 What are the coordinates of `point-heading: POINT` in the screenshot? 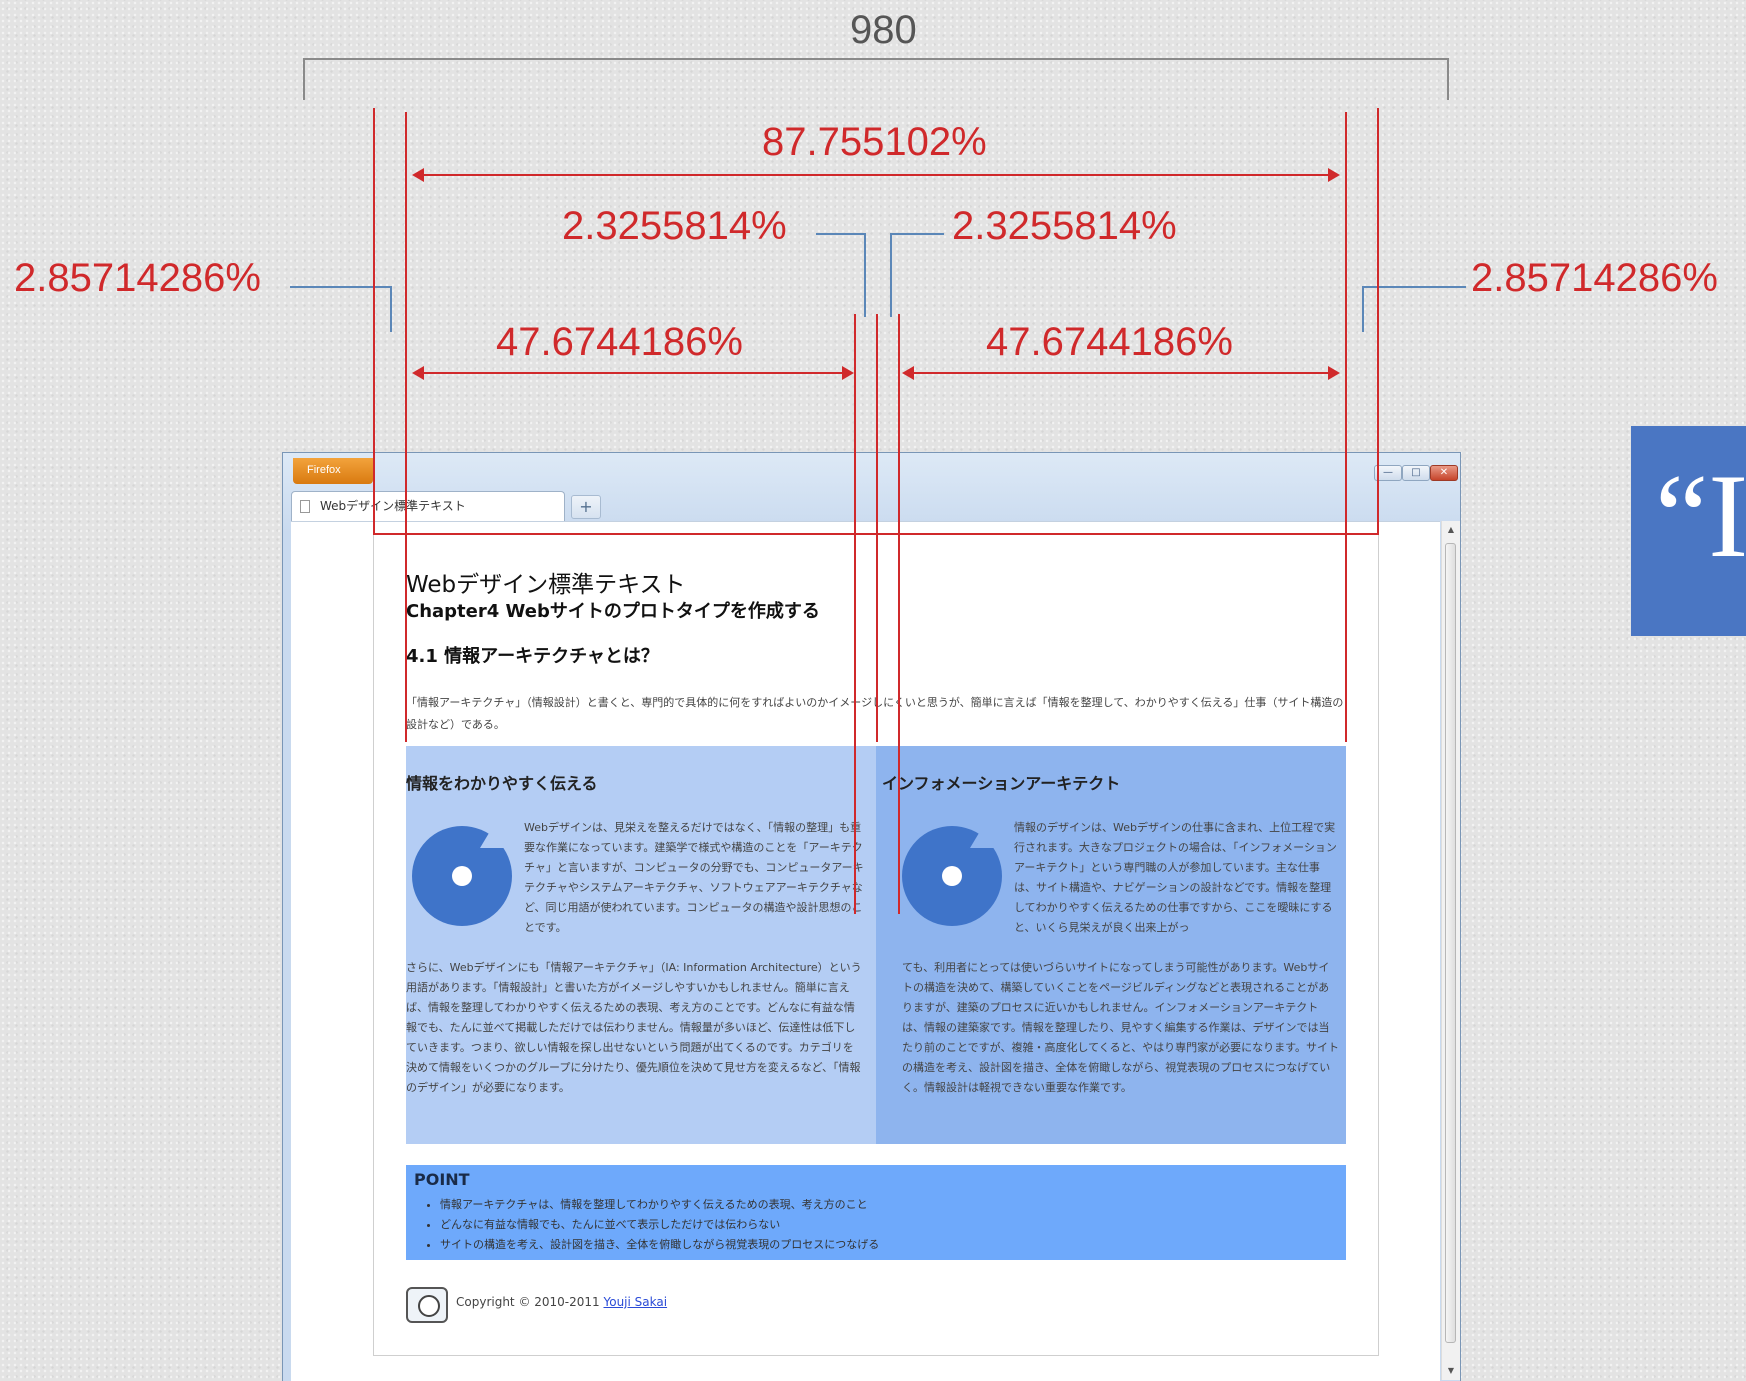 It's located at (442, 1179).